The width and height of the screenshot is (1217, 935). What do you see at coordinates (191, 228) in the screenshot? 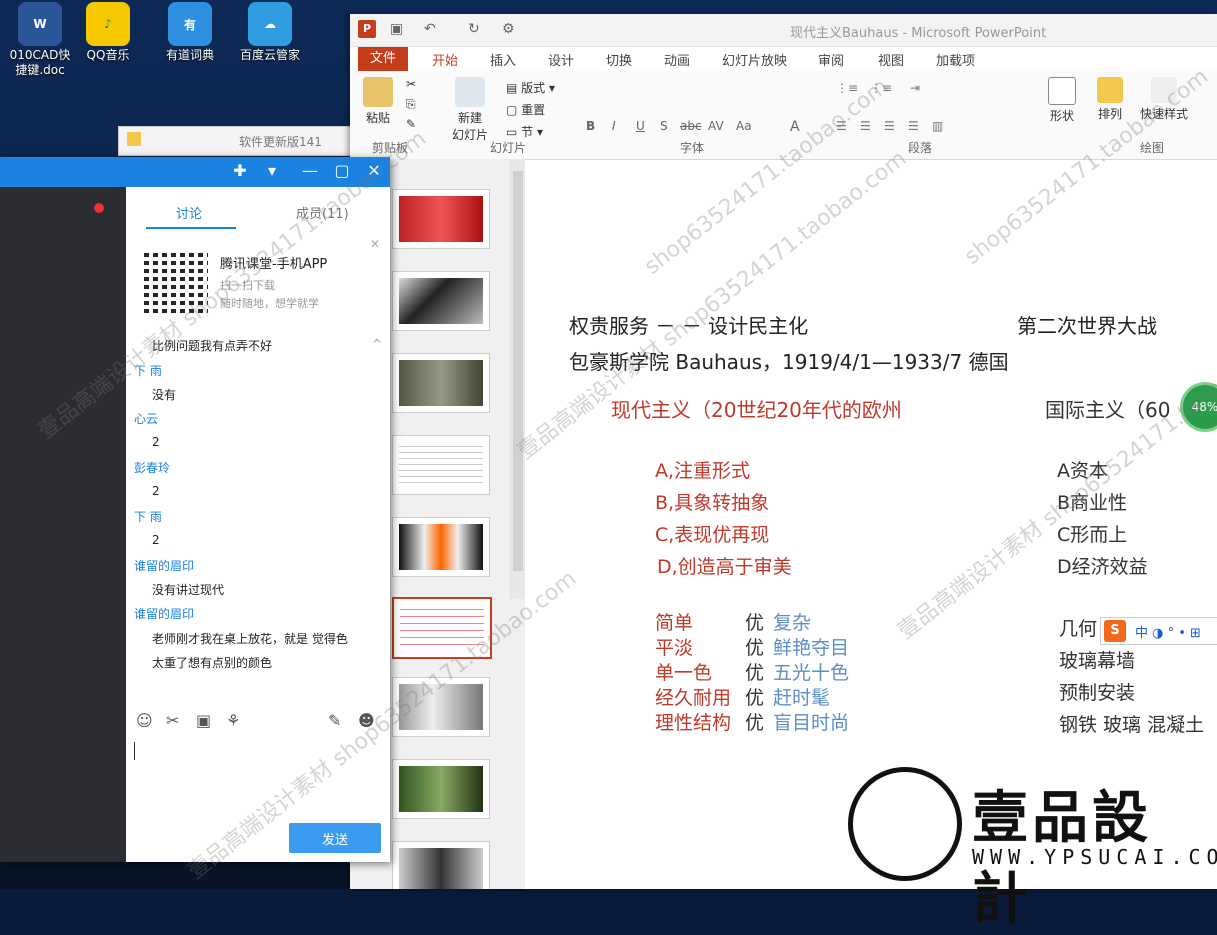
I see `active-tab-indicator` at bounding box center [191, 228].